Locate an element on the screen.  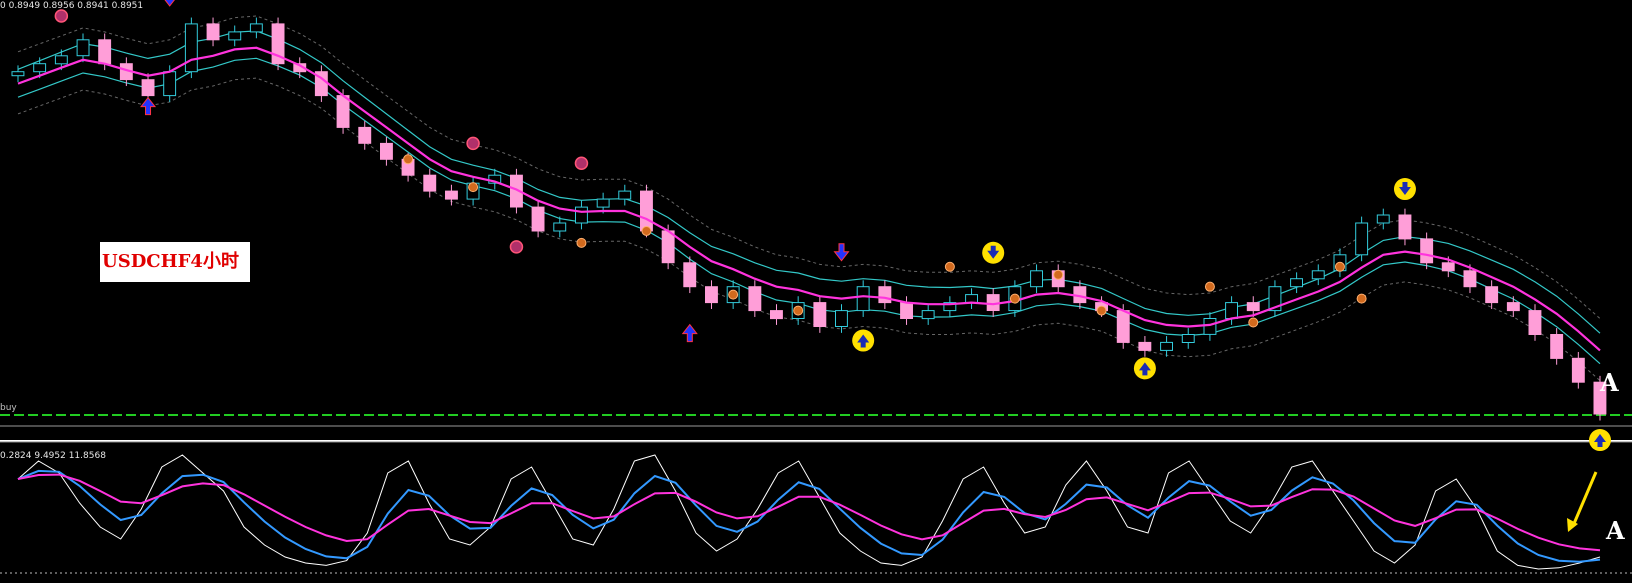
yellow-pointer-arrow-icon is located at coordinates (1584, 499).